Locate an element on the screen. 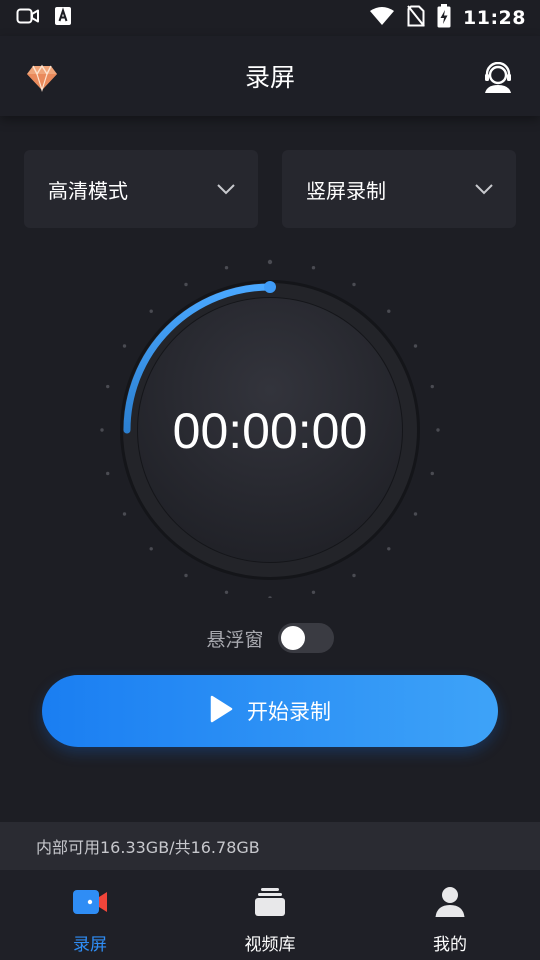 This screenshot has width=540, height=960. nav-item-video-library: 视频库 is located at coordinates (270, 915).